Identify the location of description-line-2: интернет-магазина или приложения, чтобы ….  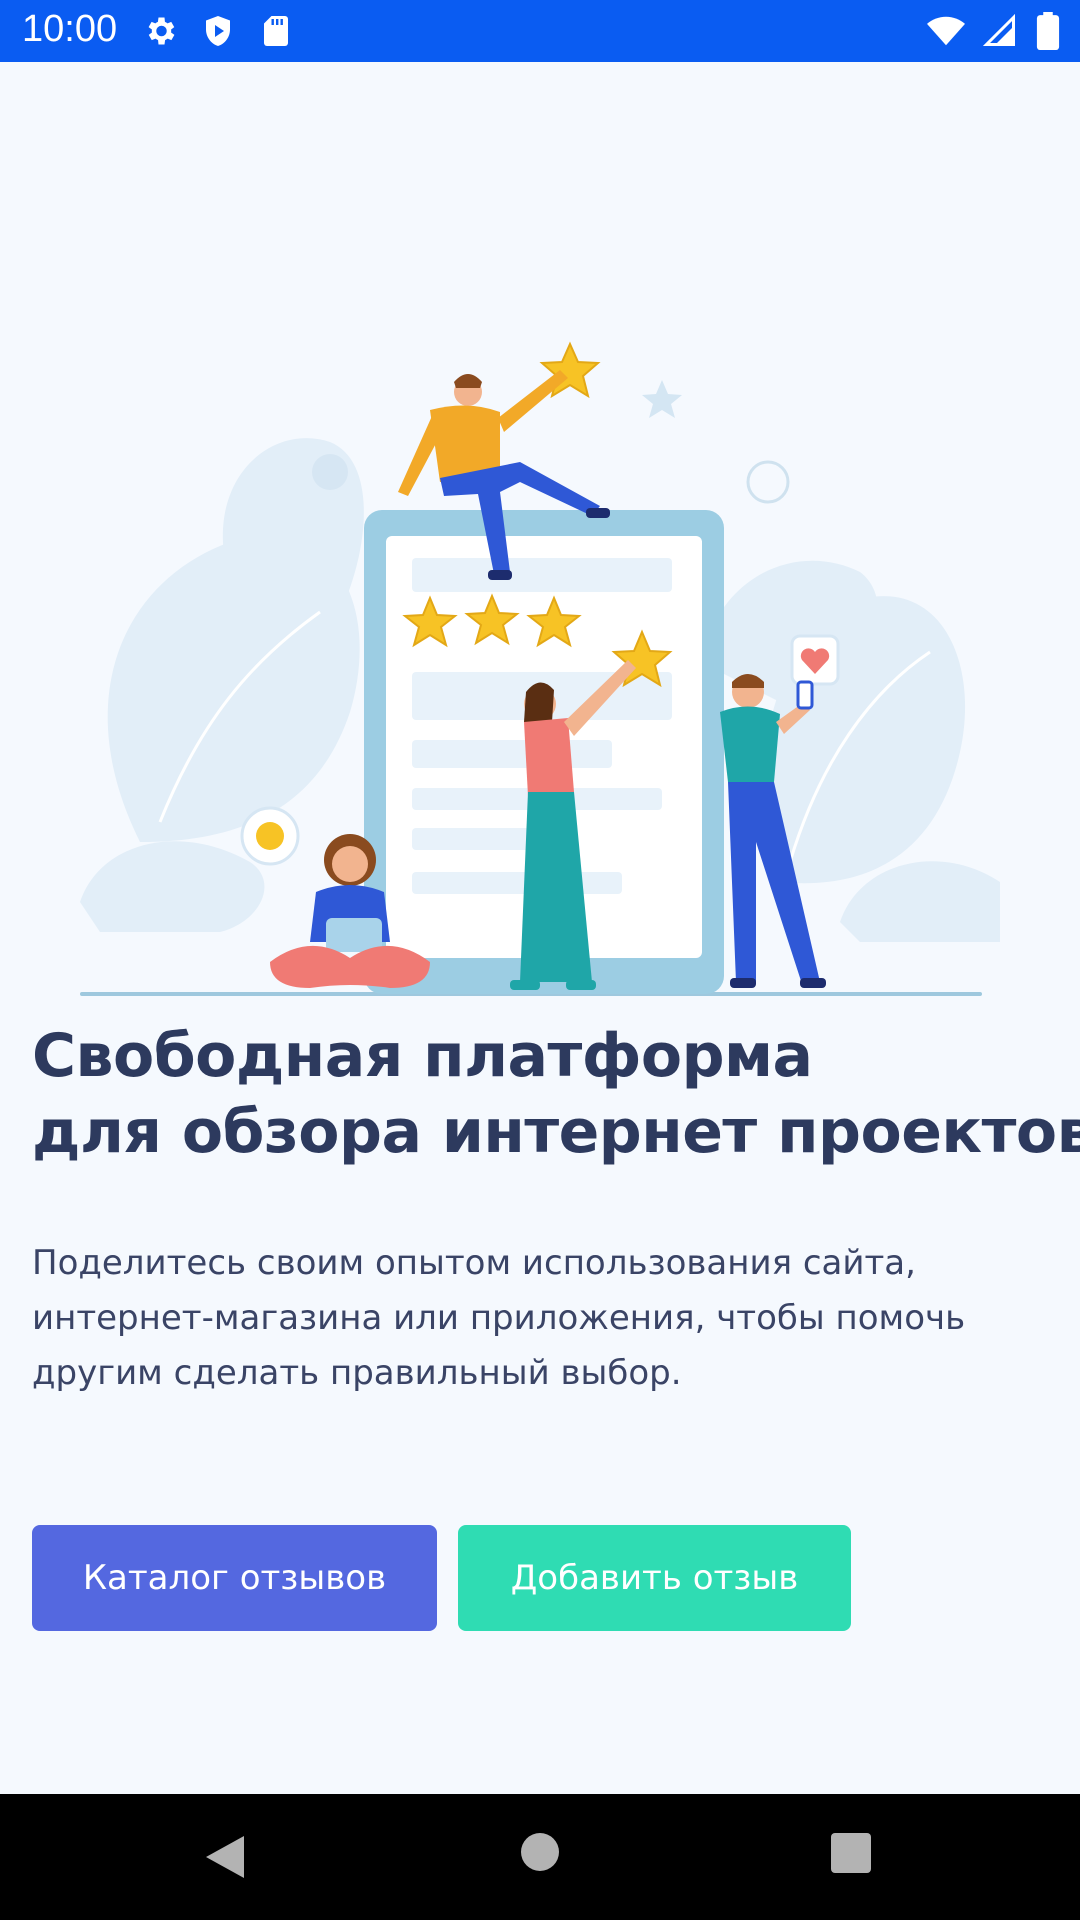
(499, 1318).